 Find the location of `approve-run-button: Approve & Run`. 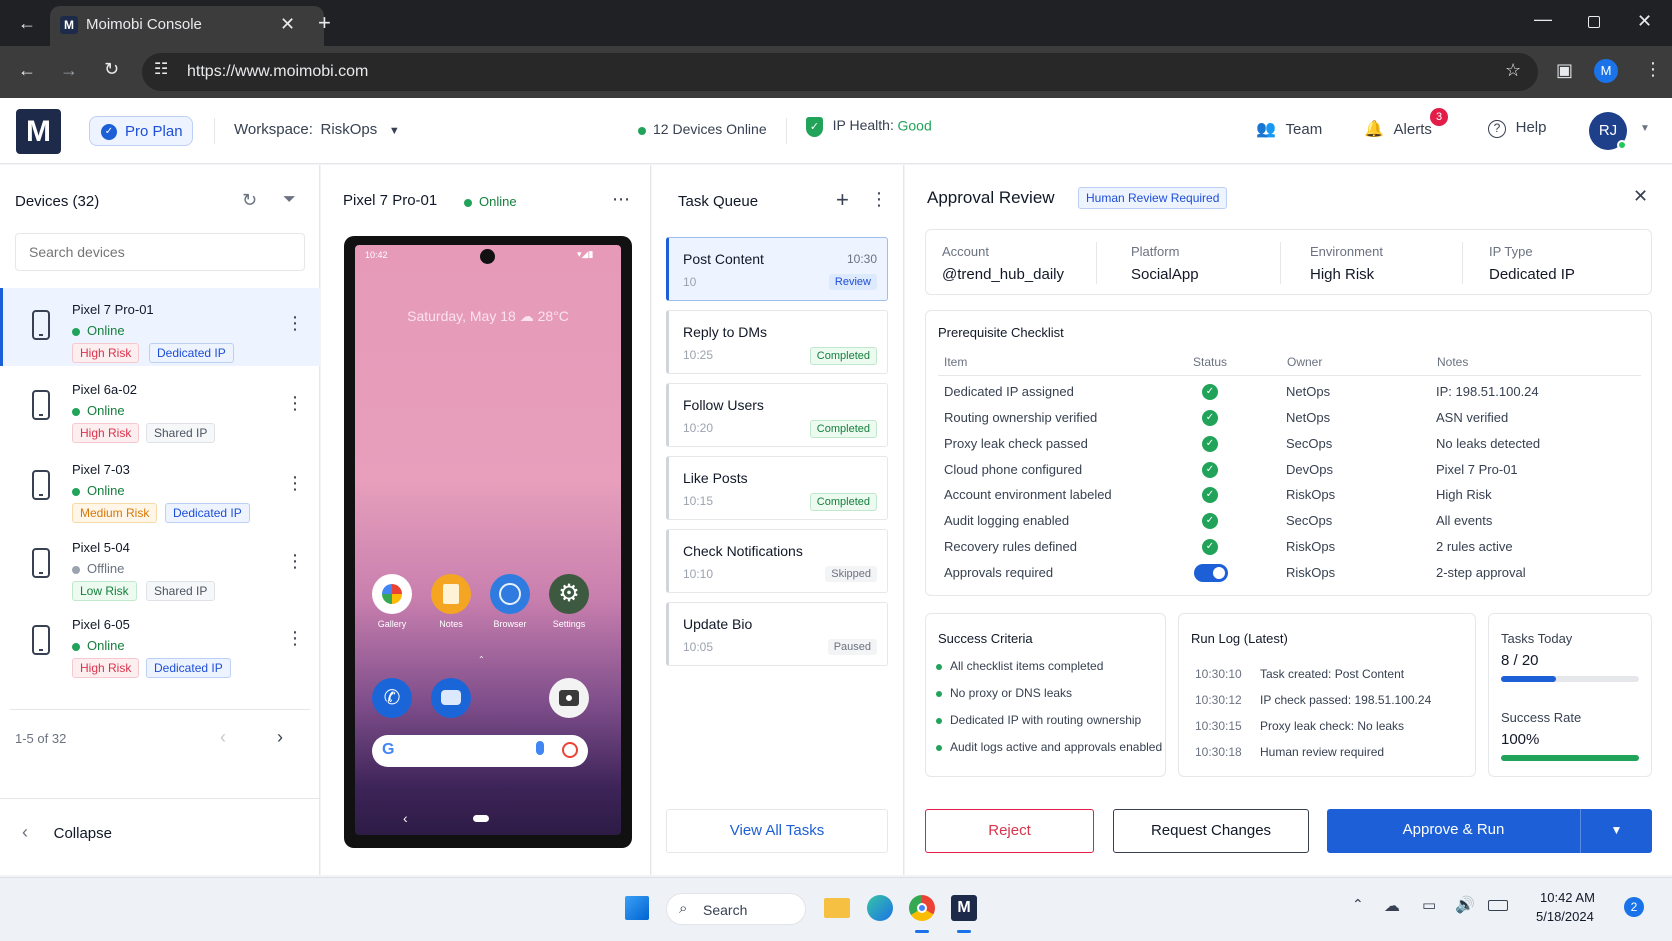

approve-run-button: Approve & Run is located at coordinates (1453, 831).